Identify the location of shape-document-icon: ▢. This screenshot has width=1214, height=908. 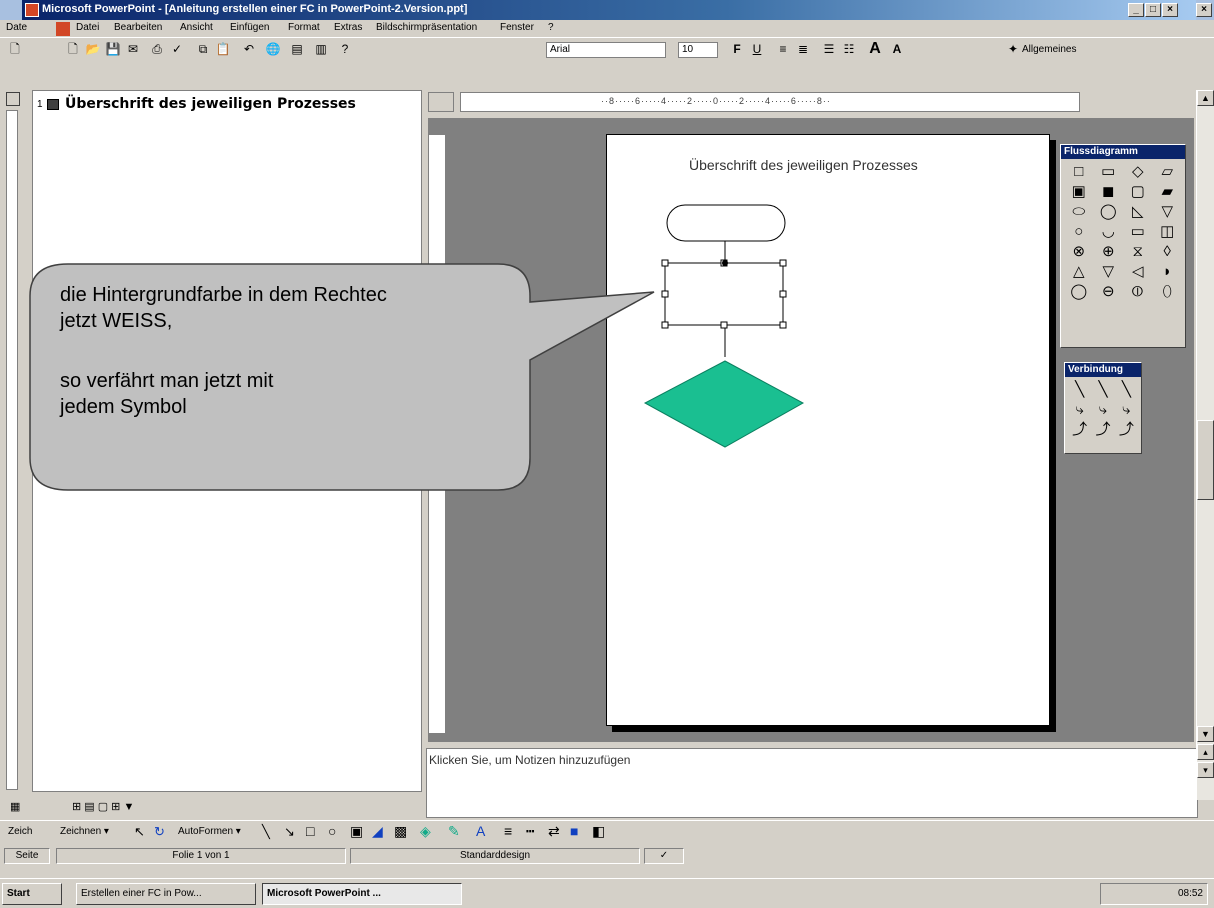
(1138, 192).